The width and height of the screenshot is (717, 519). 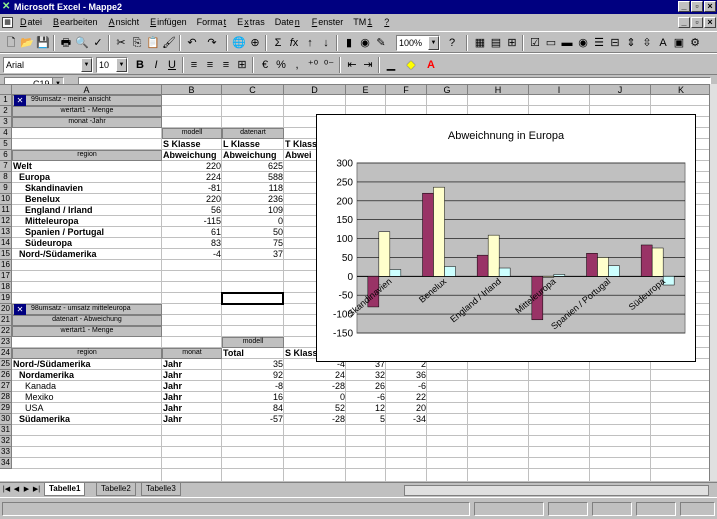 What do you see at coordinates (6, 199) in the screenshot?
I see `row-header-10: 10` at bounding box center [6, 199].